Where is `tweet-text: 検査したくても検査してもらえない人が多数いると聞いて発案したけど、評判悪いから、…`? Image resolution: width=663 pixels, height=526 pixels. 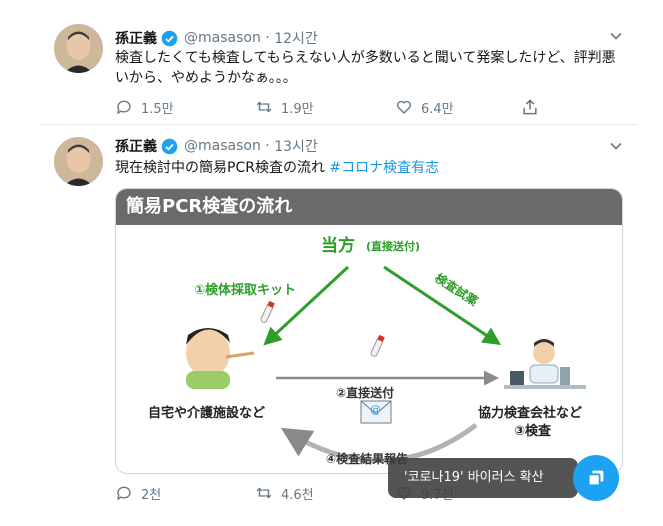 tweet-text: 検査したくても検査してもらえない人が多数いると聞いて発案したけど、評判悪いから、… is located at coordinates (365, 68).